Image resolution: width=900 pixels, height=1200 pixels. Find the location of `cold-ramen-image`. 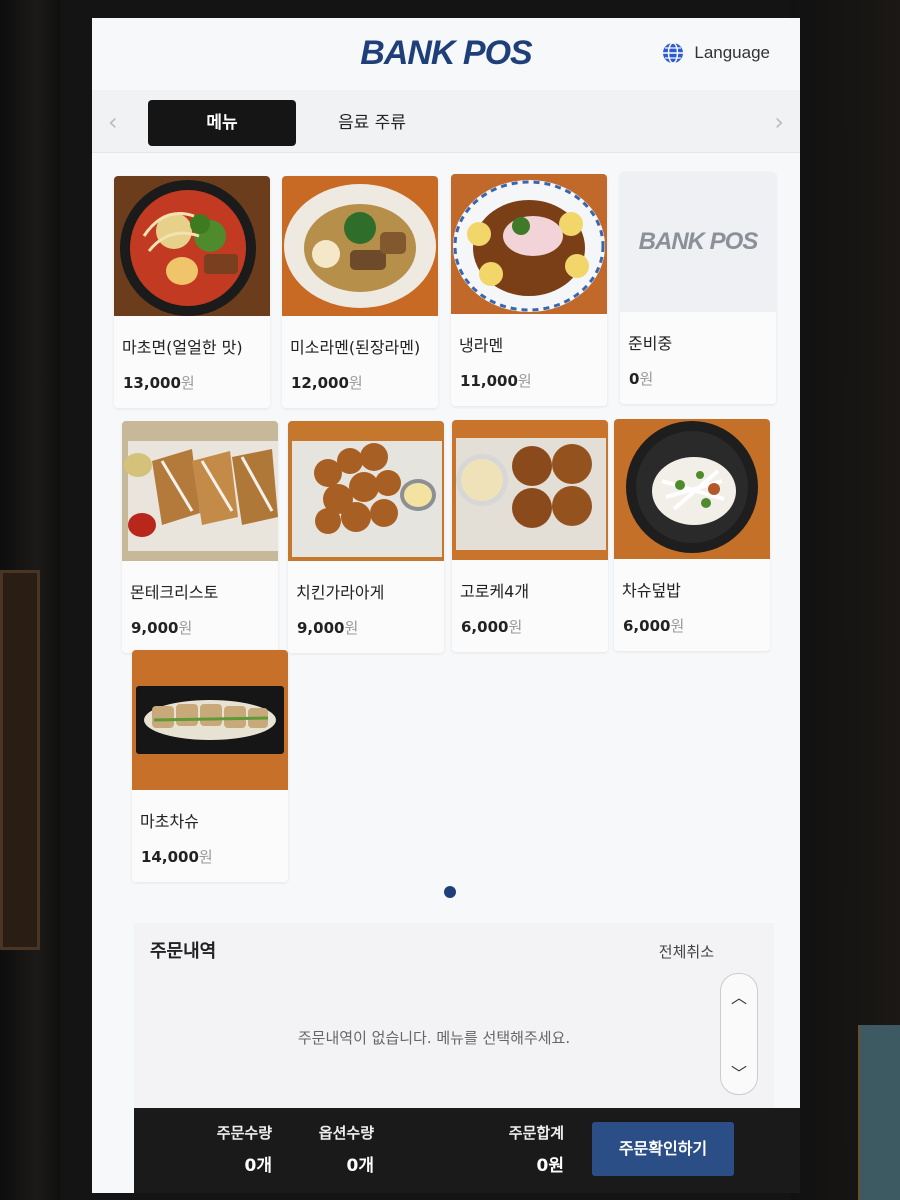

cold-ramen-image is located at coordinates (529, 244).